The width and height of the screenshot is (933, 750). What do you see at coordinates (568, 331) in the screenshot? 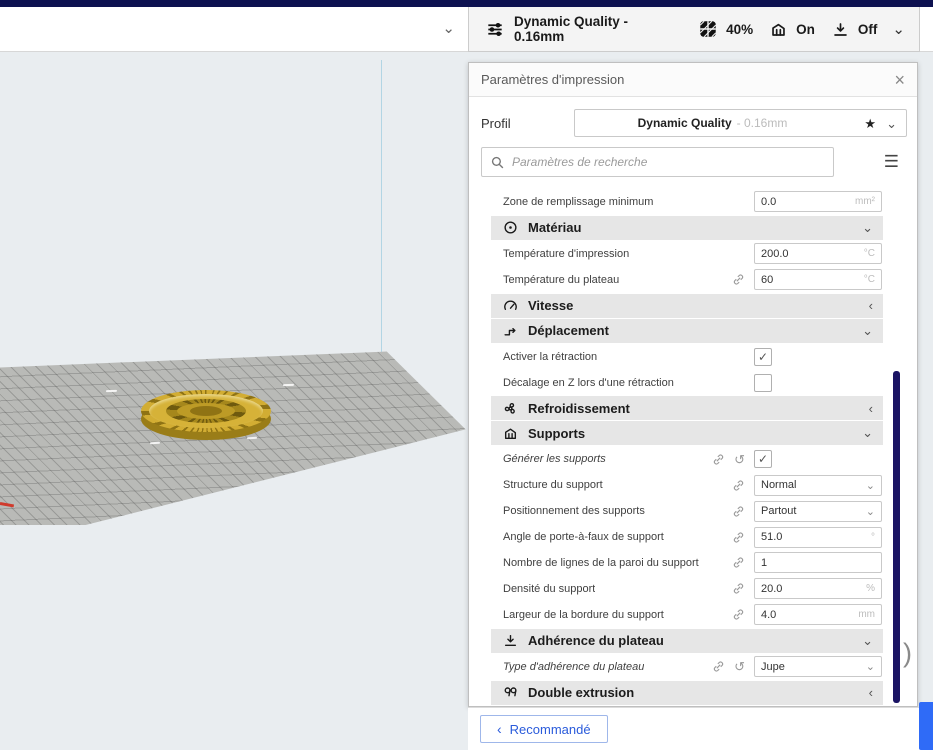
I see `section-label: Déplacement` at bounding box center [568, 331].